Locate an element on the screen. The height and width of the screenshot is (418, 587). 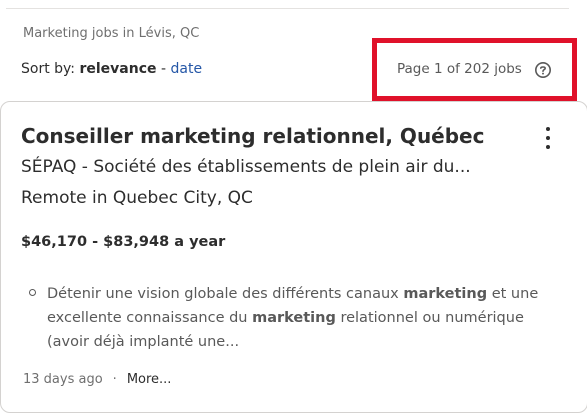
sort-options: Sort by: relevance - date is located at coordinates (111, 69).